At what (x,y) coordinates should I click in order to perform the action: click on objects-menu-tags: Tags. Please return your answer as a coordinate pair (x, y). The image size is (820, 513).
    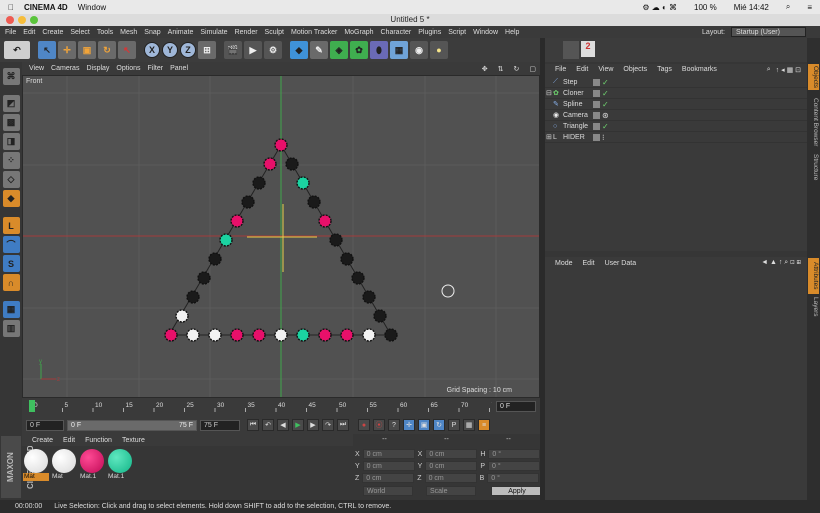
    Looking at the image, I should click on (664, 69).